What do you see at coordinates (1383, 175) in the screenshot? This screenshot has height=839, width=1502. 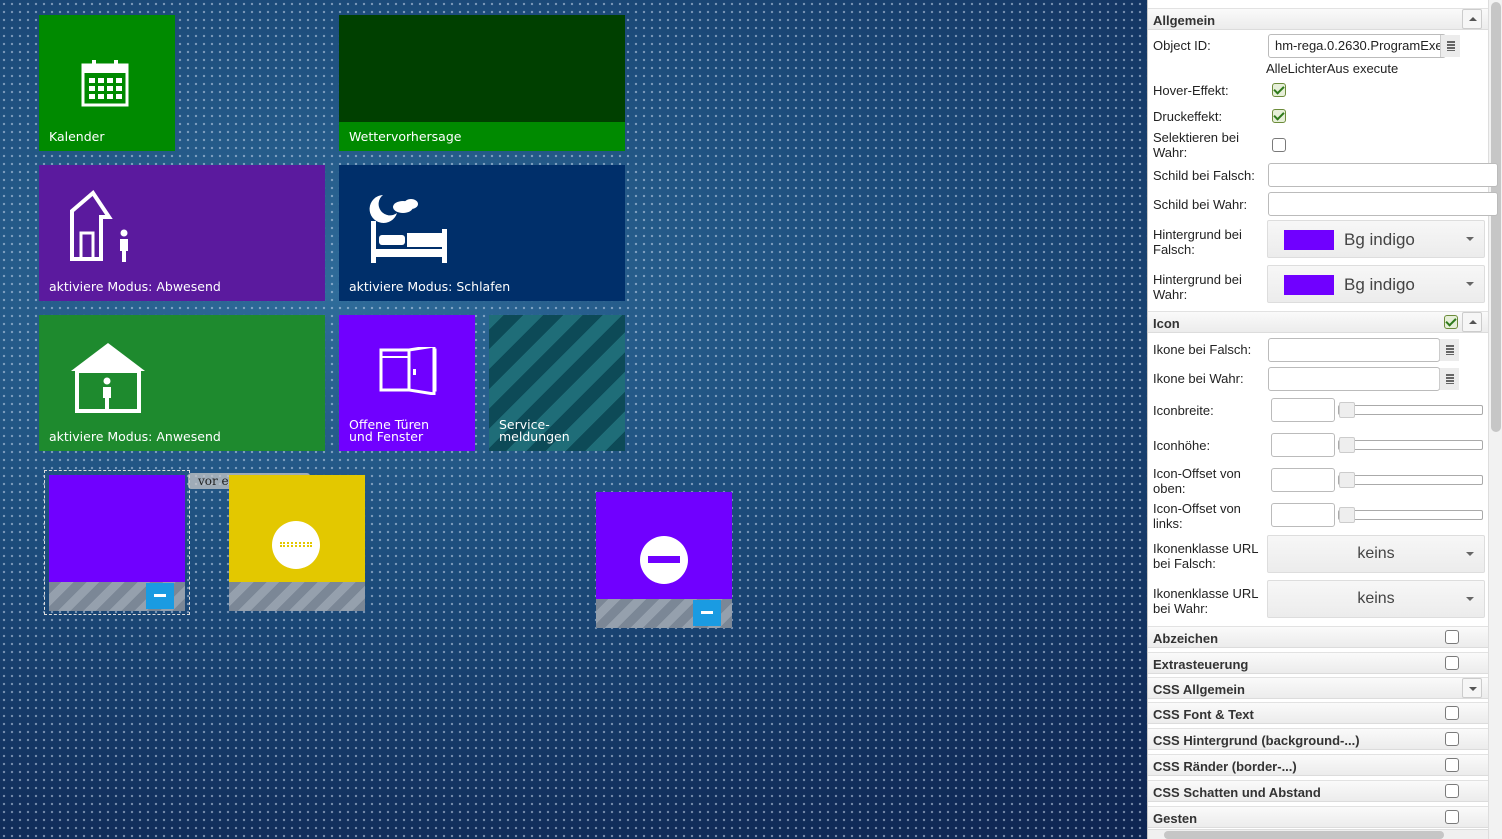 I see `schild-falsch-input` at bounding box center [1383, 175].